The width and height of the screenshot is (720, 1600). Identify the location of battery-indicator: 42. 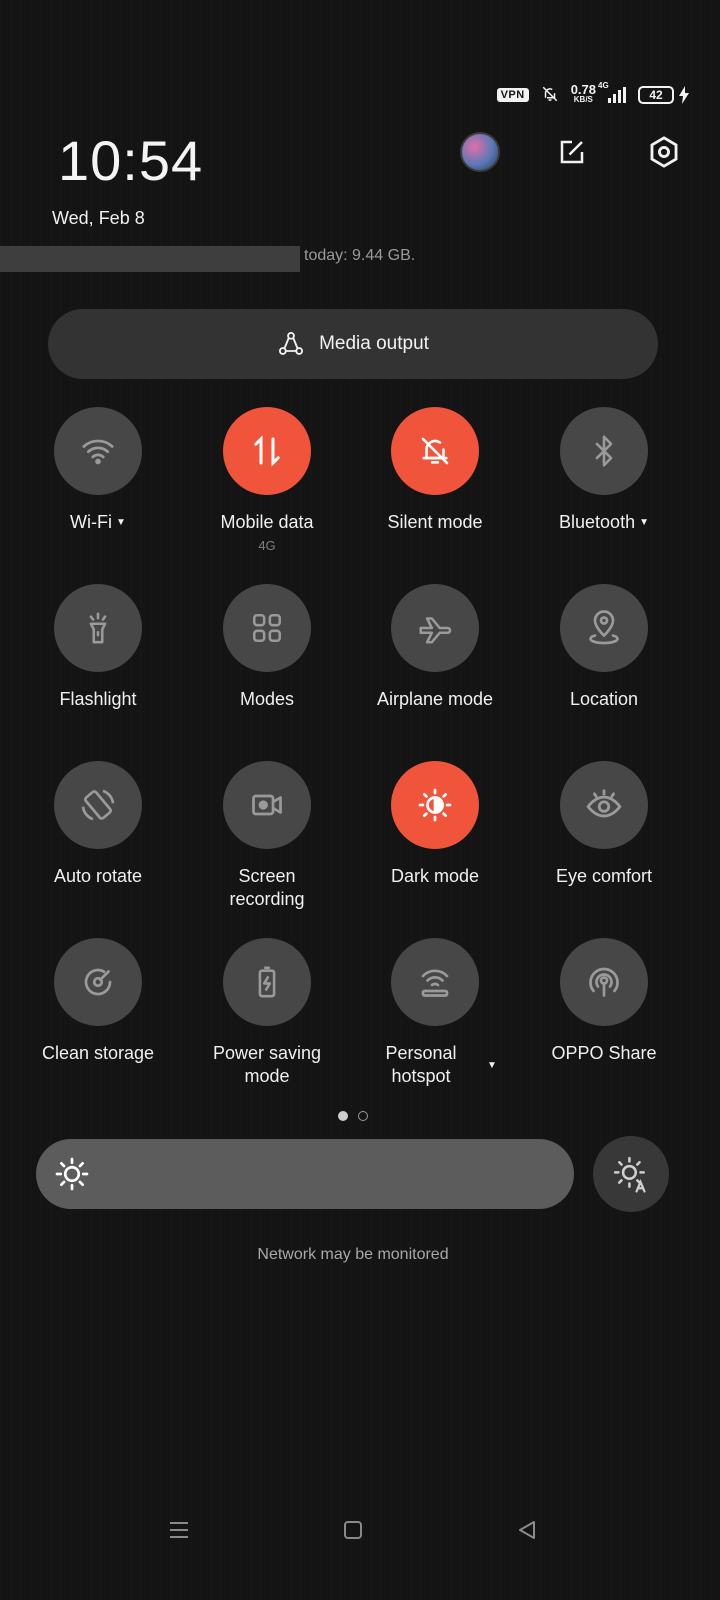
(664, 95).